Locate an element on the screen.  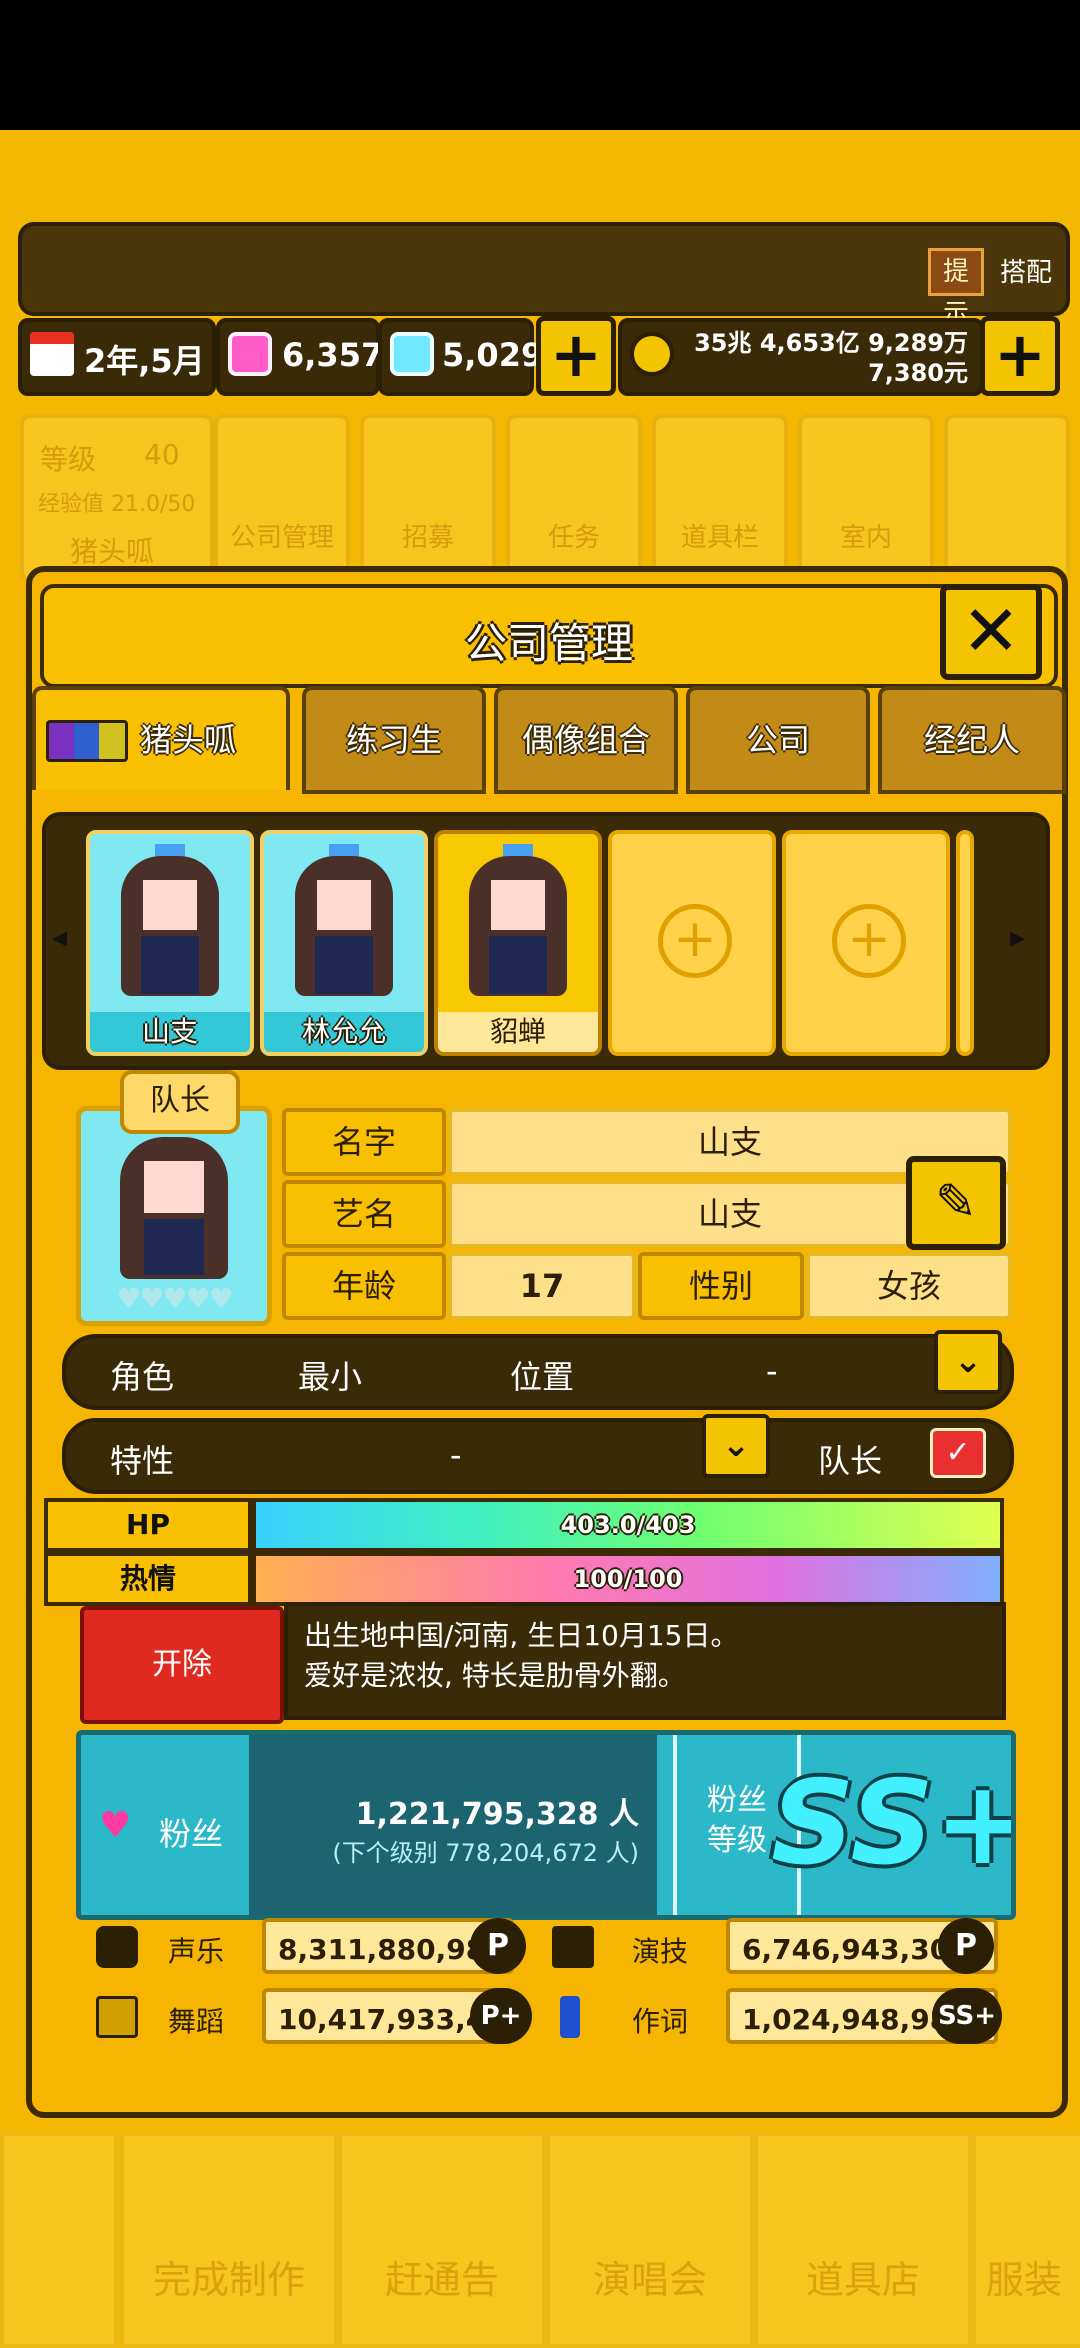
role-label: 角色 is located at coordinates (142, 1377).